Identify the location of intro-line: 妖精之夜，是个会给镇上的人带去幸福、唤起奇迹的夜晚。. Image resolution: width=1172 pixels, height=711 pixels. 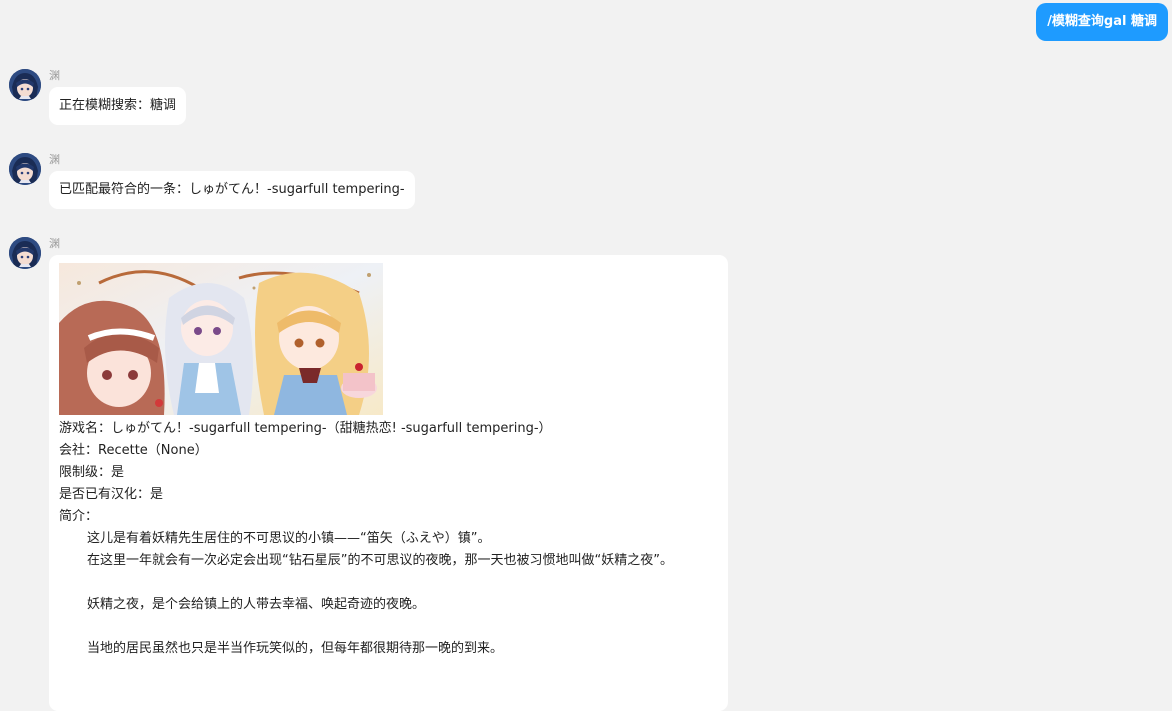
(256, 604).